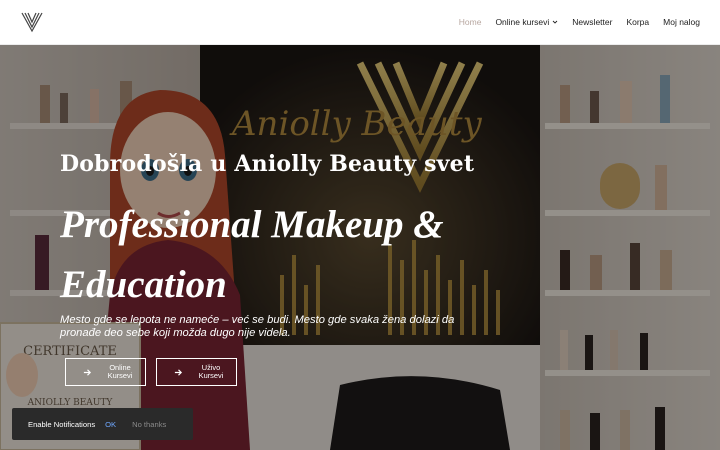 This screenshot has height=450, width=720. I want to click on notification-ok-button: OK, so click(110, 424).